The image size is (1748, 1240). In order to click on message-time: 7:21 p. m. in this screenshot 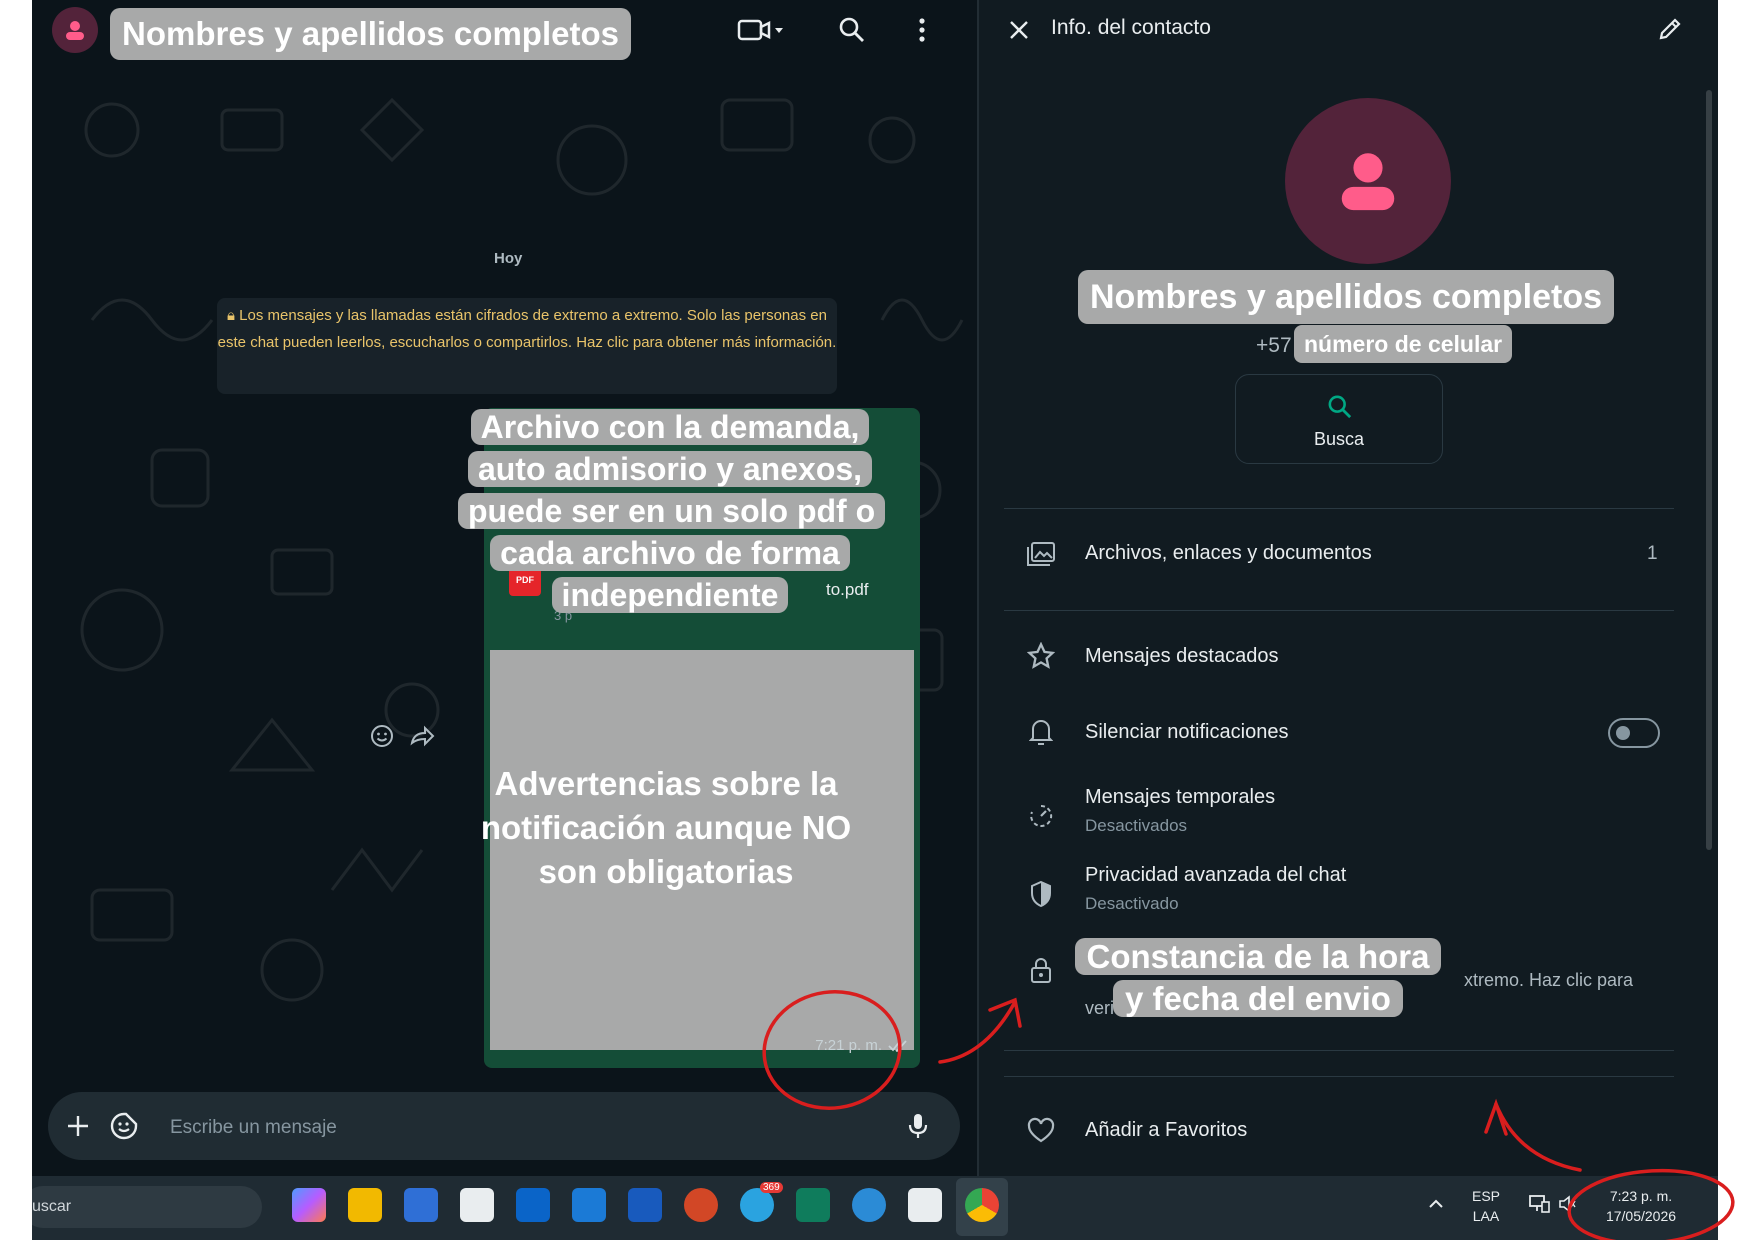, I will do `click(848, 1045)`.